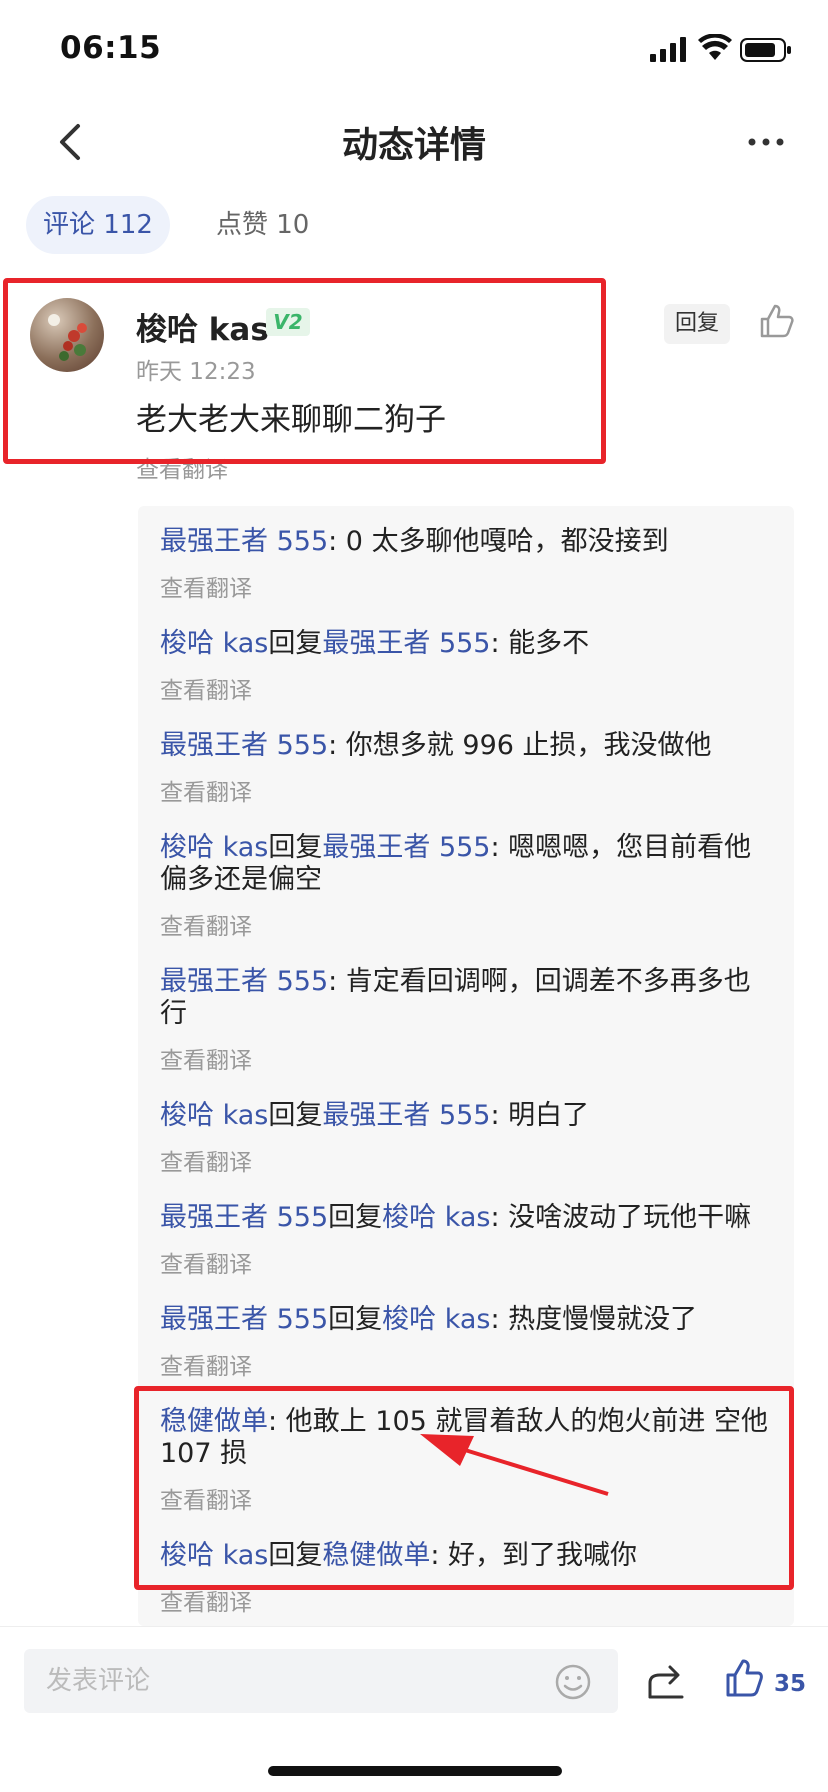  What do you see at coordinates (466, 998) in the screenshot?
I see `reply-line: 最强王者 555: 肯定看回调啊，回调差不多再多也行` at bounding box center [466, 998].